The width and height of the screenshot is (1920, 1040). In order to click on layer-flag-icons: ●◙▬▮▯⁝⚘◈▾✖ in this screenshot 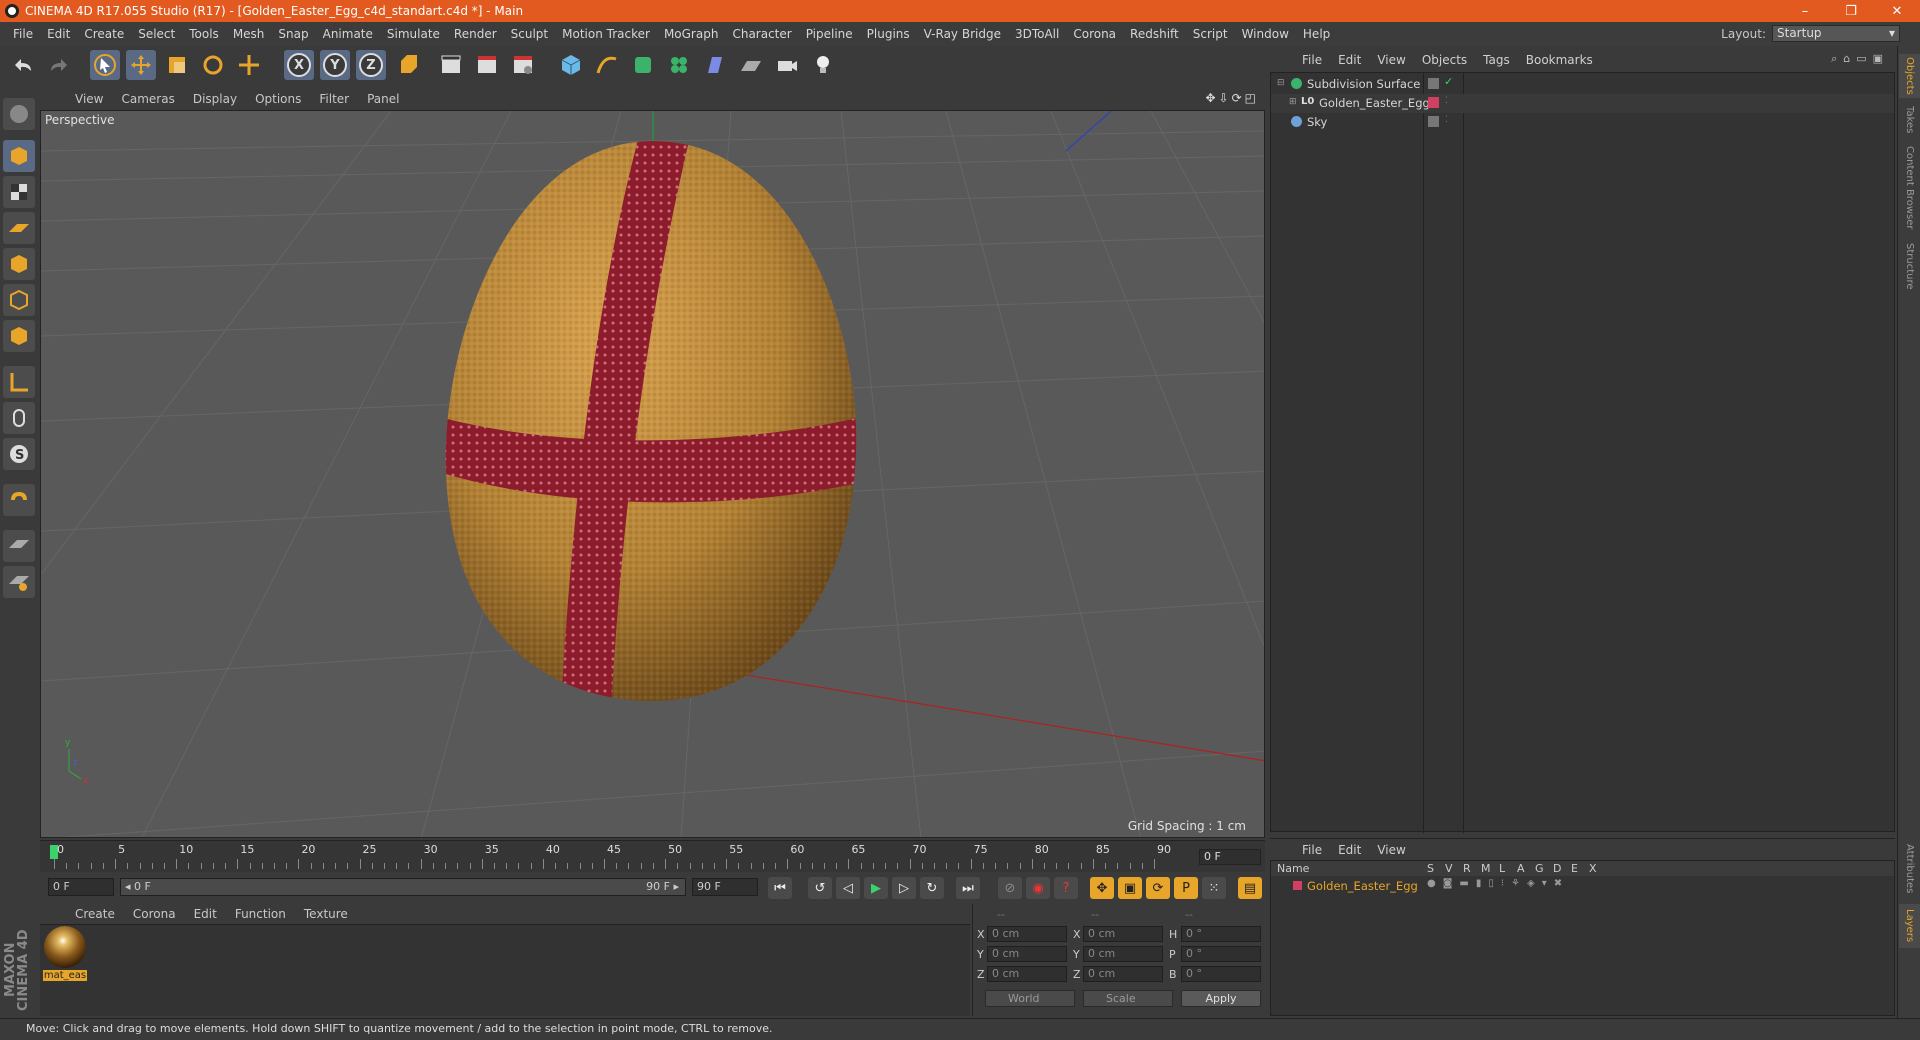, I will do `click(1498, 883)`.